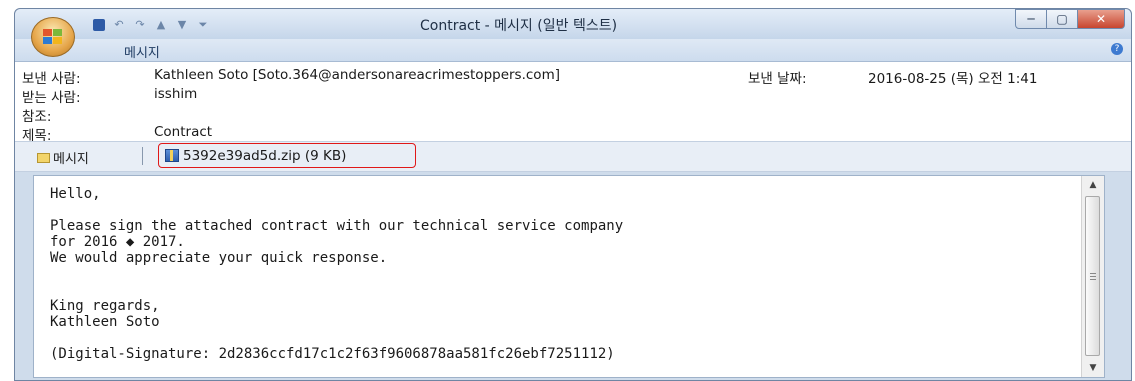  What do you see at coordinates (182, 25) in the screenshot?
I see `next-item-icon: ▼` at bounding box center [182, 25].